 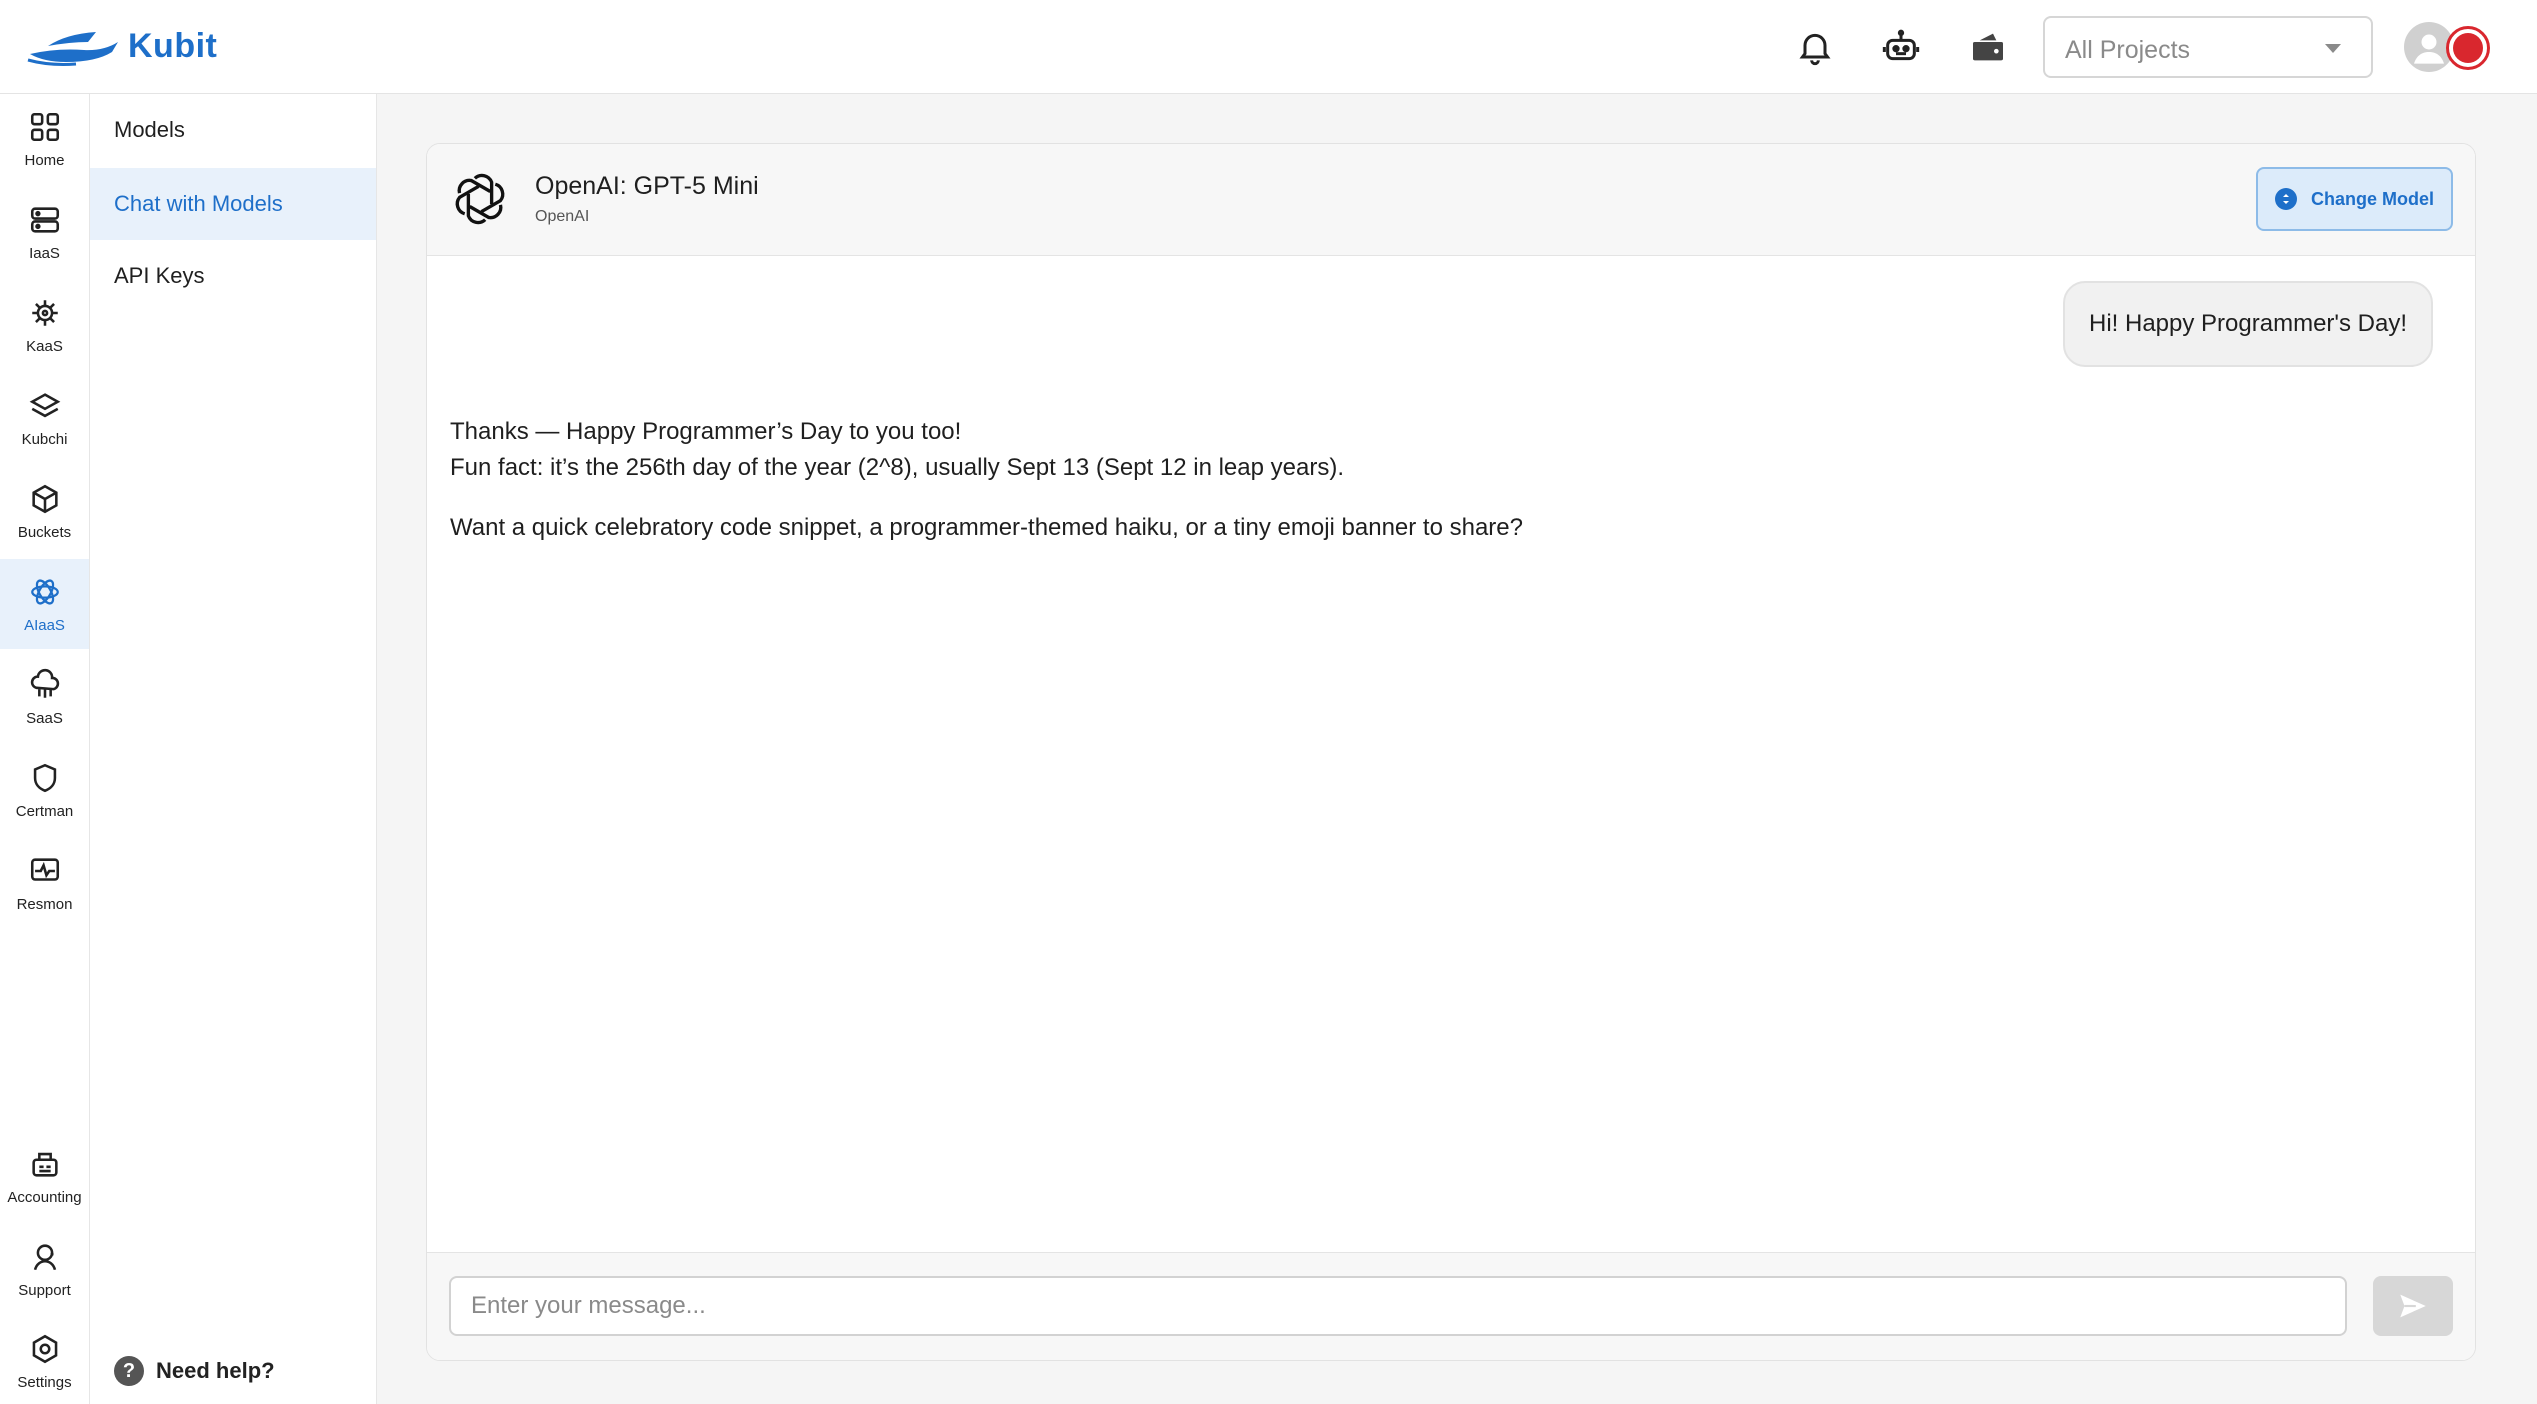 I want to click on rail-item-iaas: IaaS, so click(x=44, y=232).